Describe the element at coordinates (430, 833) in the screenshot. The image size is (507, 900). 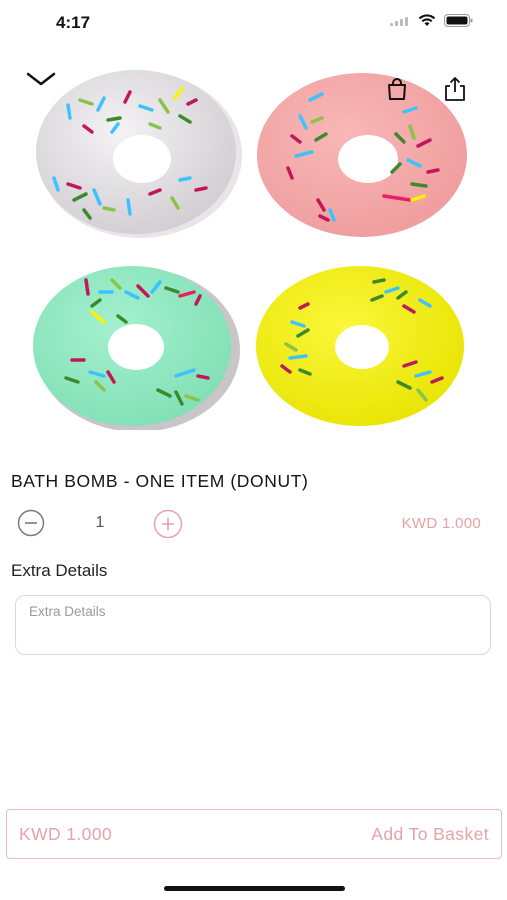
I see `add-to-basket-label: Add To Basket` at that location.